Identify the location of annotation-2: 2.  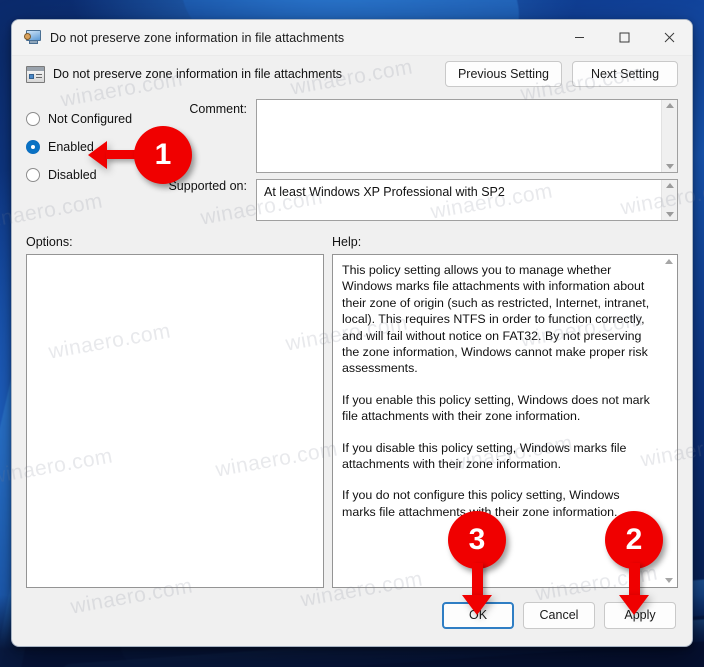
(636, 565).